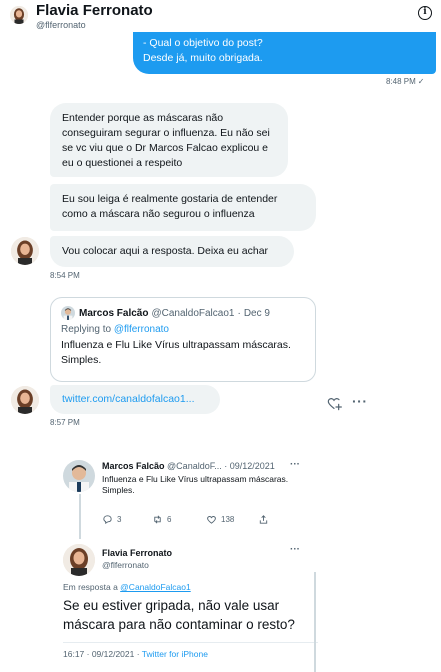 This screenshot has width=441, height=672. I want to click on replying-to-handle: @flferronato, so click(141, 329).